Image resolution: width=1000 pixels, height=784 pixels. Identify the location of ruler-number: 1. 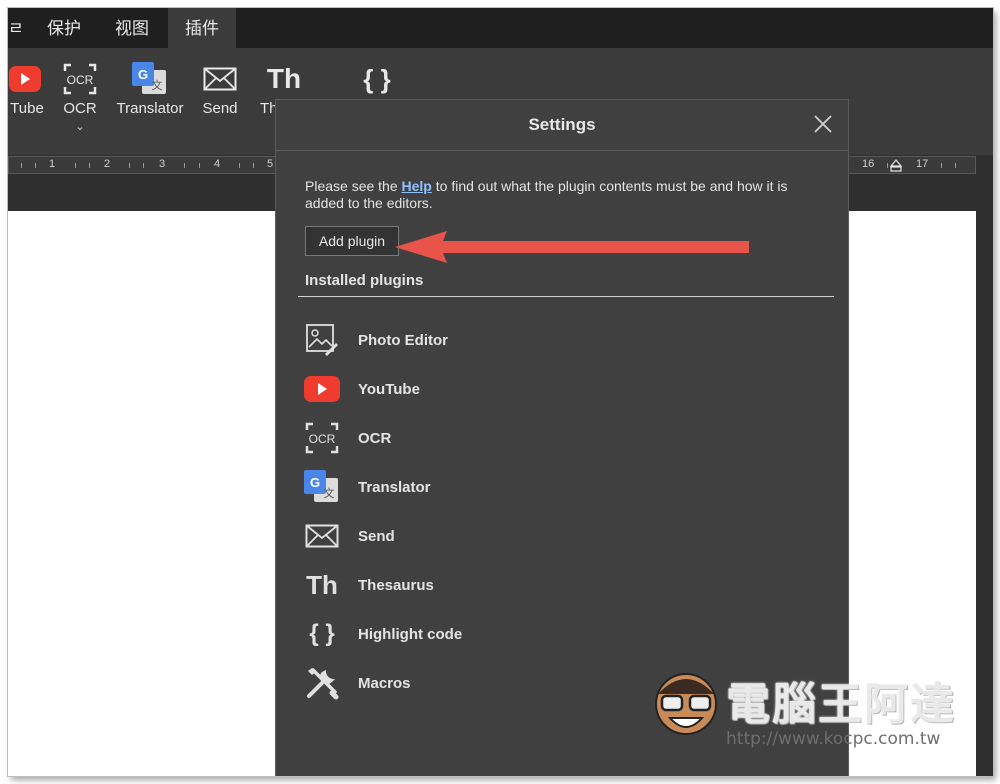
(52, 164).